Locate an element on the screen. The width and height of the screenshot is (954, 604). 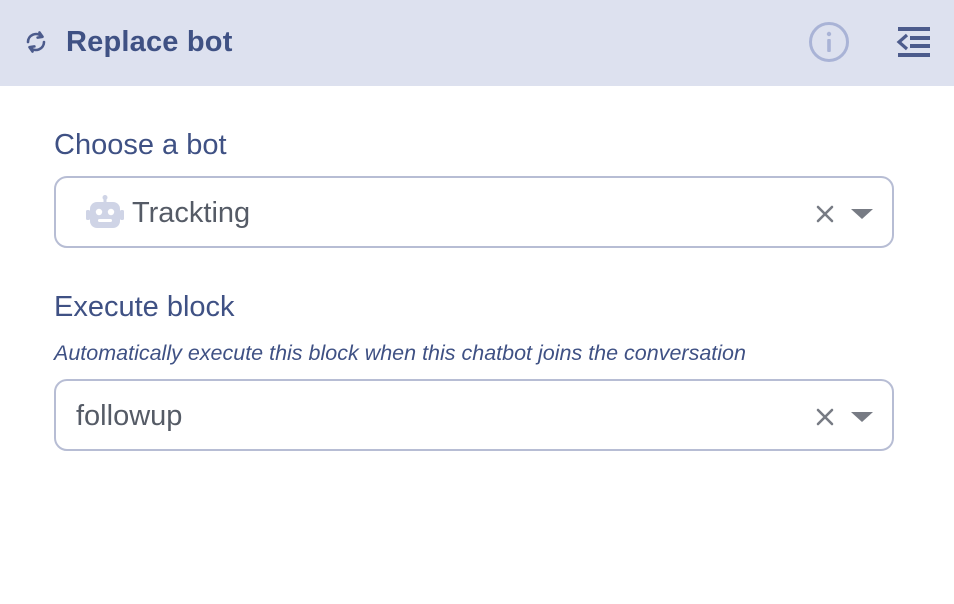
robot-icon is located at coordinates (105, 211).